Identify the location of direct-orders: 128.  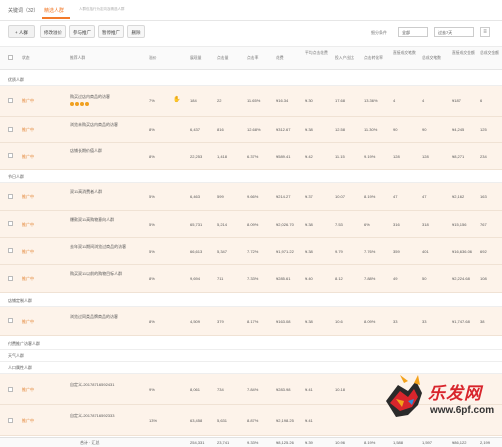
(396, 156).